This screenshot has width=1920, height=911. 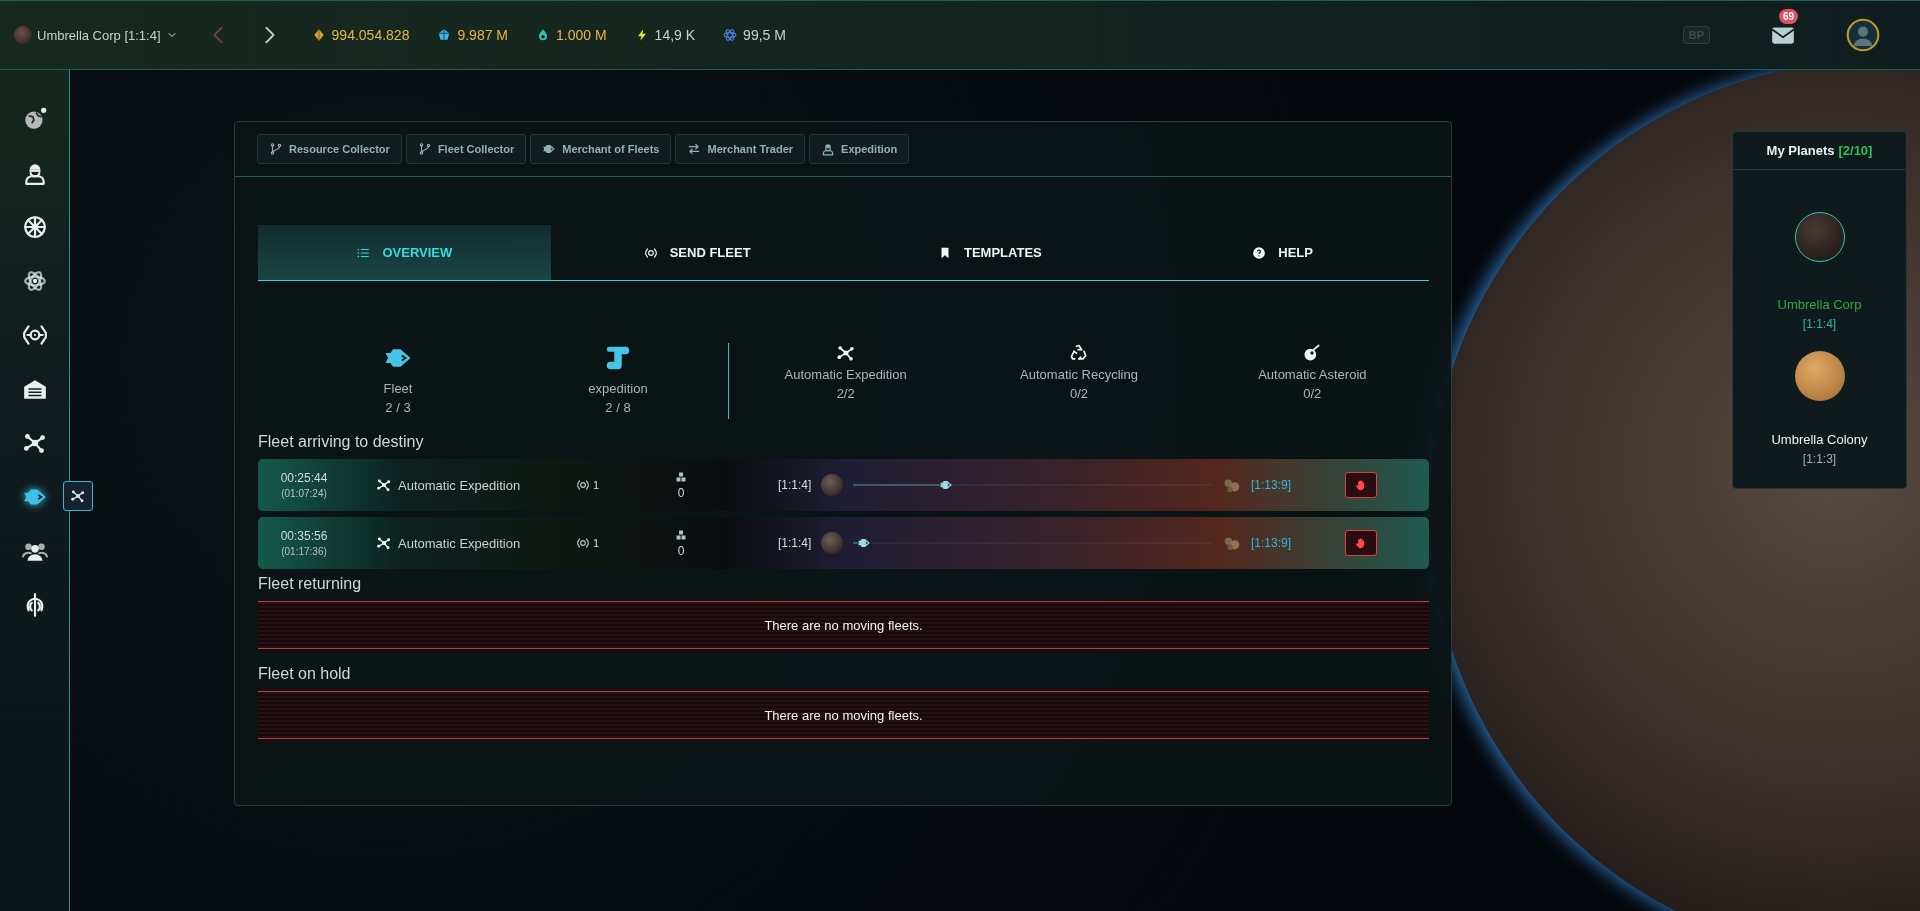 I want to click on slot-label: Fleet, so click(x=398, y=388).